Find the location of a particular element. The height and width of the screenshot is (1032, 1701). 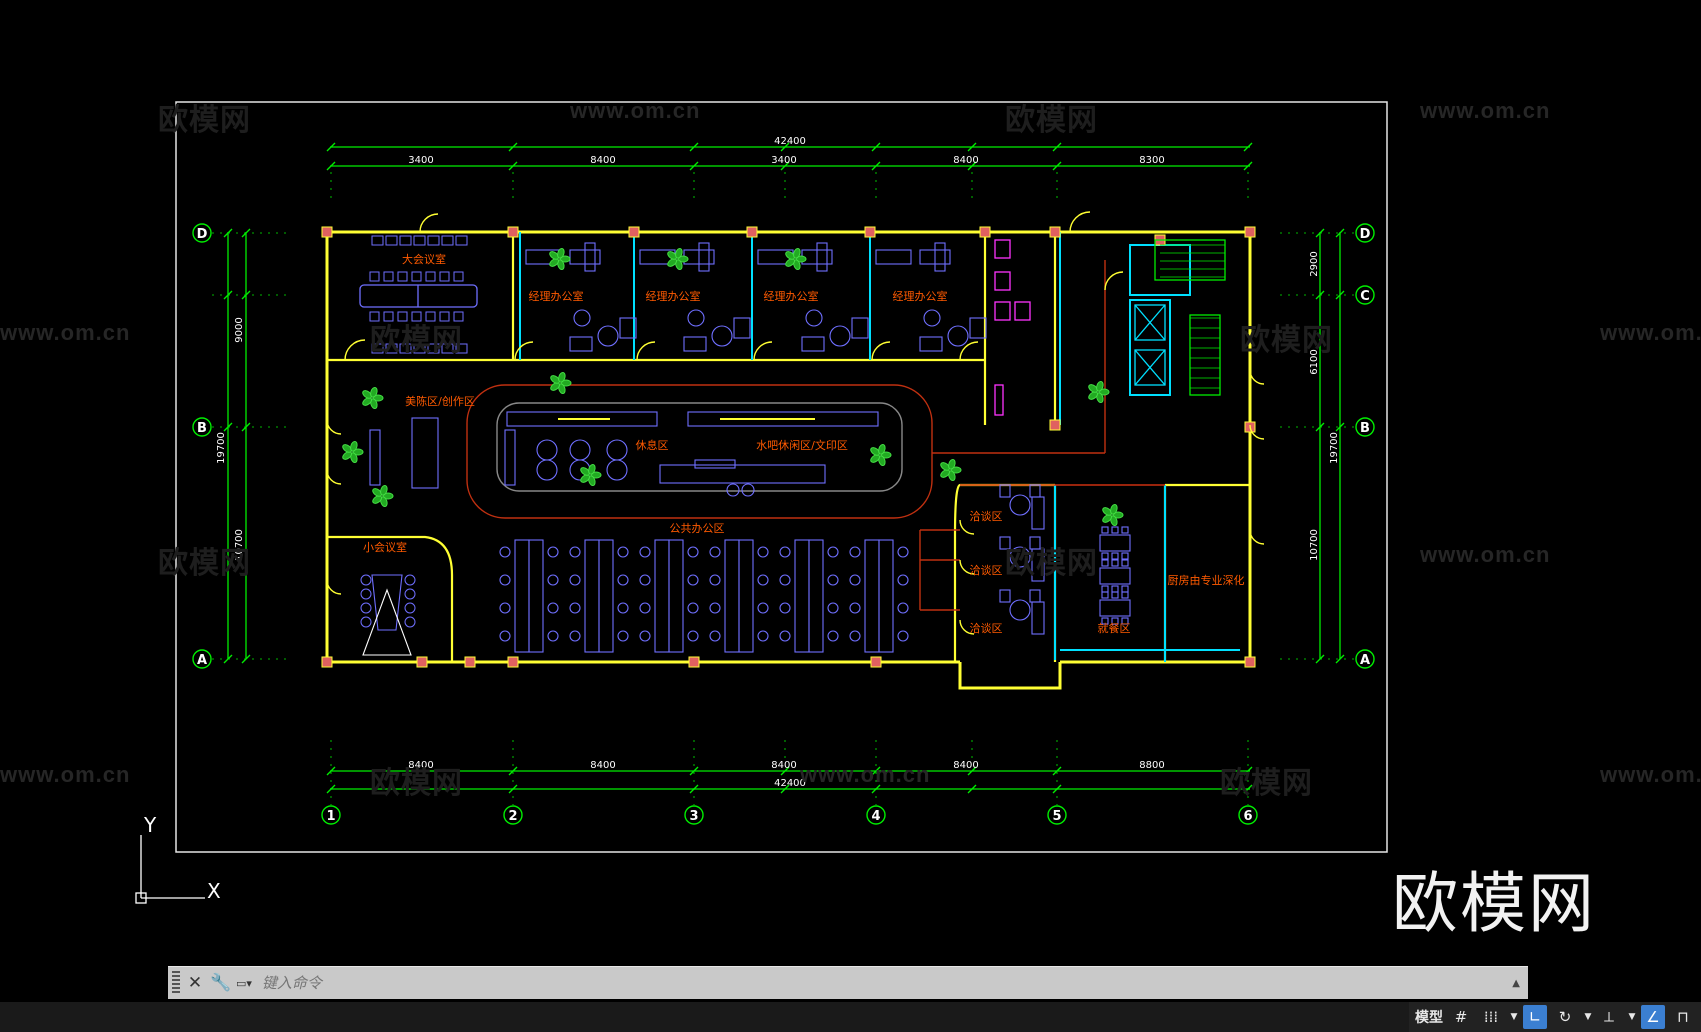

dim-overall-top: 42400 is located at coordinates (790, 141).